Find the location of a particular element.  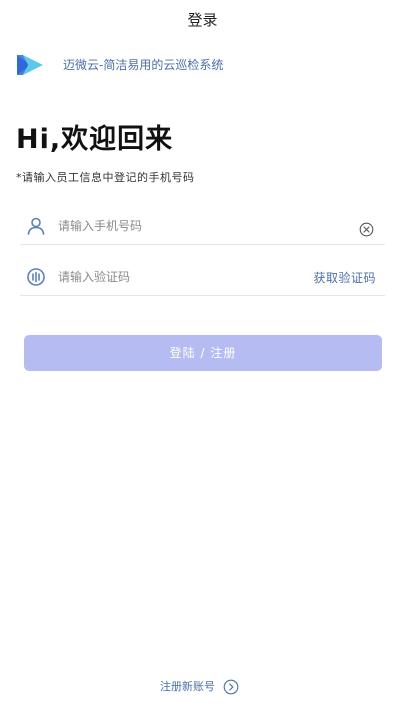

verification-code-input is located at coordinates (188, 277).